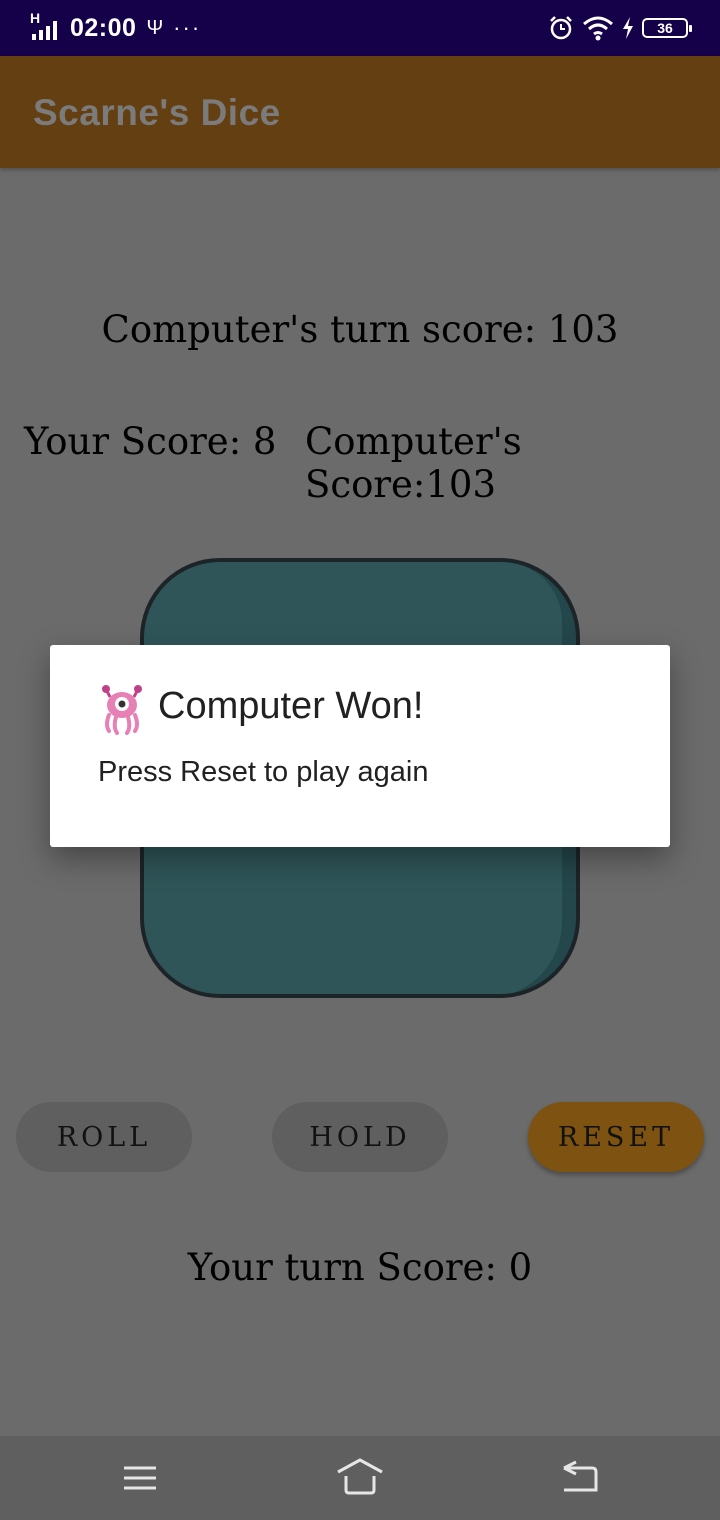 The image size is (720, 1520). Describe the element at coordinates (104, 1137) in the screenshot. I see `roll-button: ROLL` at that location.